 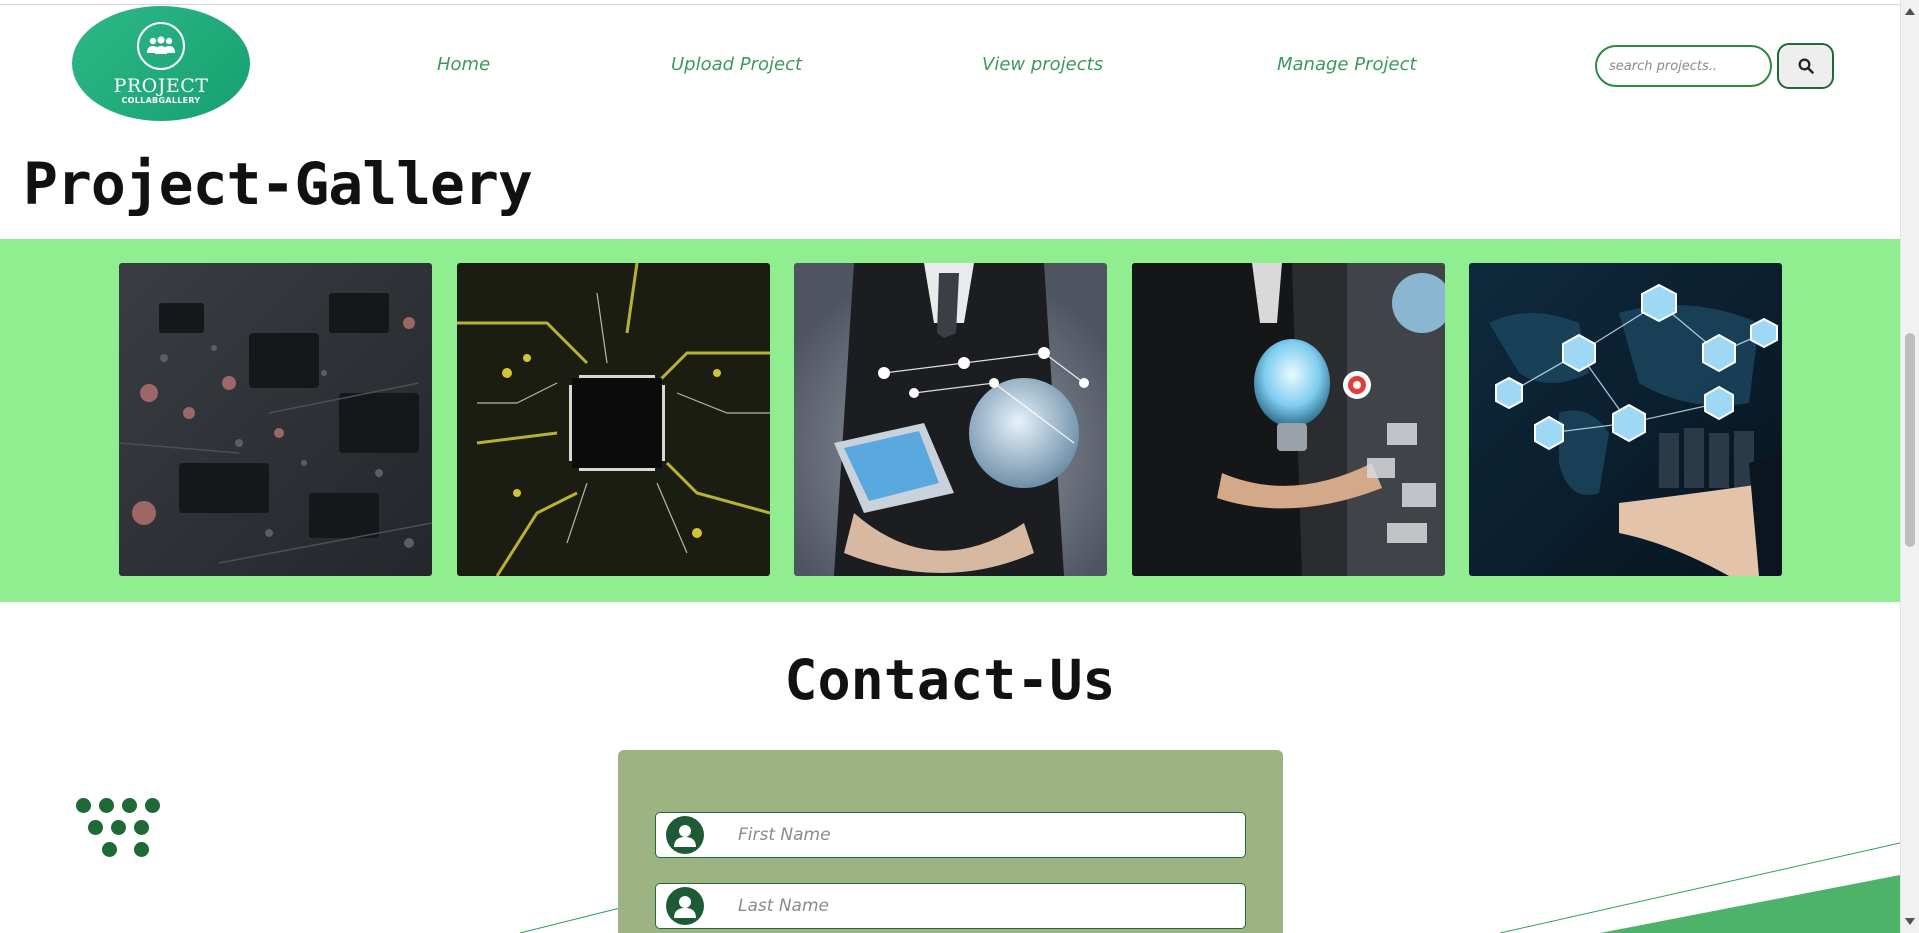 I want to click on nav-view-projects: View projects, so click(x=1042, y=64).